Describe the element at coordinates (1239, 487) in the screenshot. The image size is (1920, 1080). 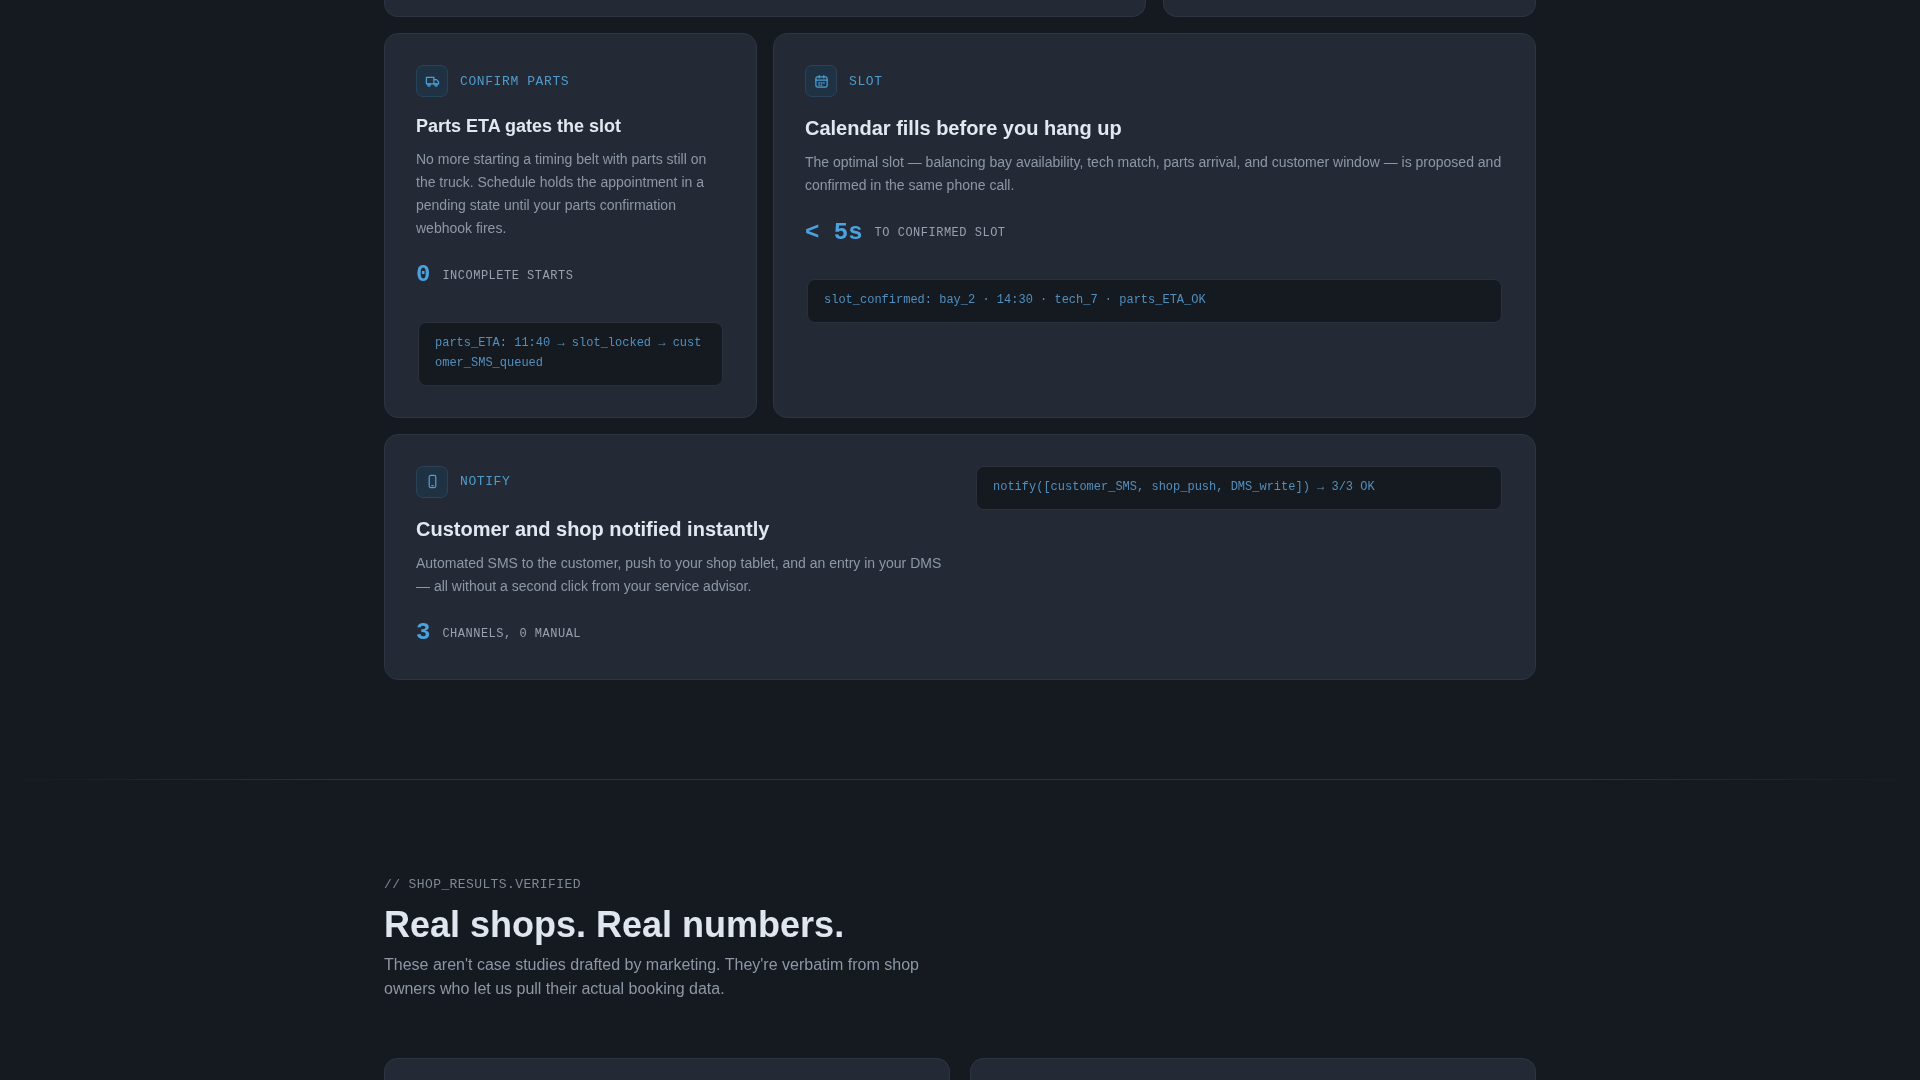
I see `code-snippet: notify([customer_SMS, shop_push, DMS_write]) → 3/3 OK` at that location.